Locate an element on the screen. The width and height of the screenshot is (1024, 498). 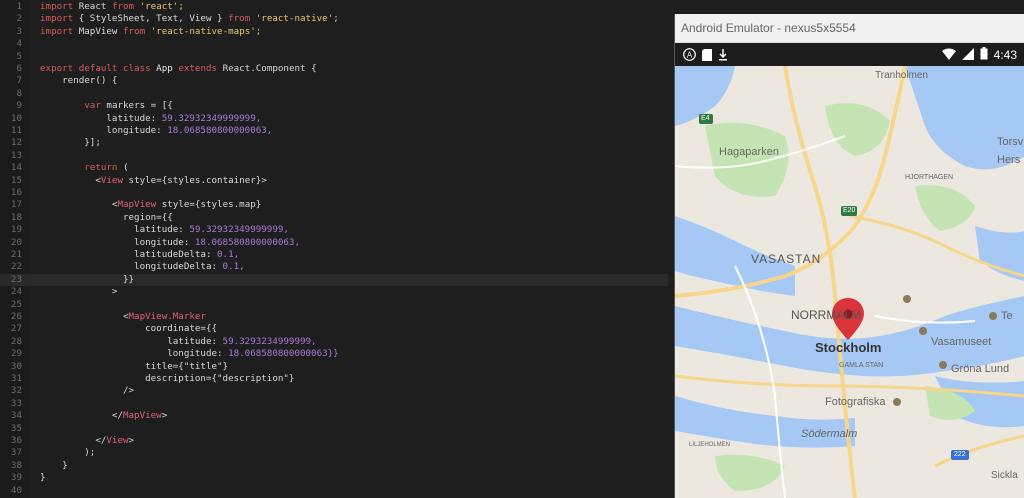
map-label-stockholm: Stockholm is located at coordinates (848, 347).